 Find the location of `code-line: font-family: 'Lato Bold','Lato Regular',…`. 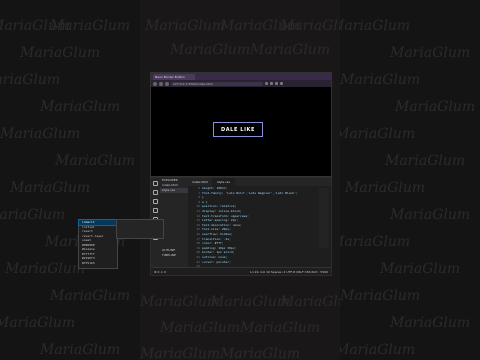

code-line: font-family: 'Lato Bold','Lato Regular',… is located at coordinates (250, 192).